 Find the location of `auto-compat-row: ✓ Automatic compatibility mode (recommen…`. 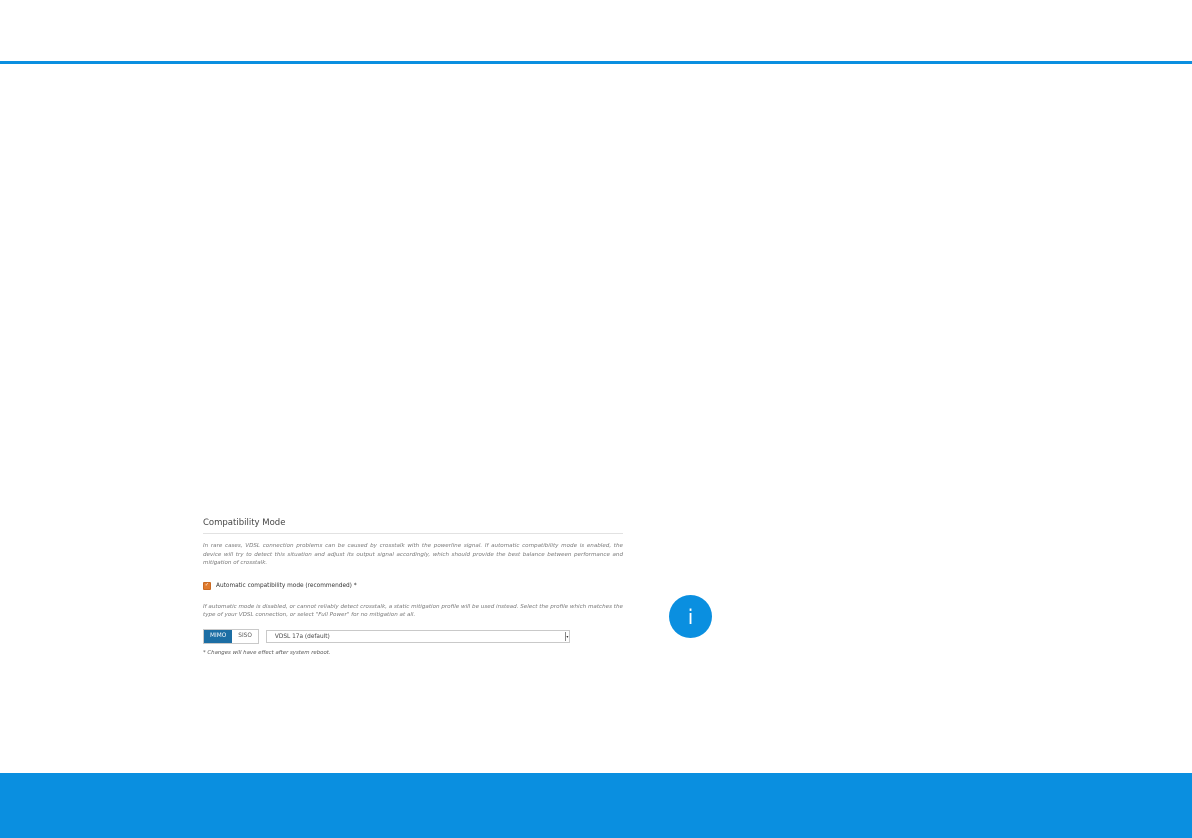

auto-compat-row: ✓ Automatic compatibility mode (recommen… is located at coordinates (413, 585).